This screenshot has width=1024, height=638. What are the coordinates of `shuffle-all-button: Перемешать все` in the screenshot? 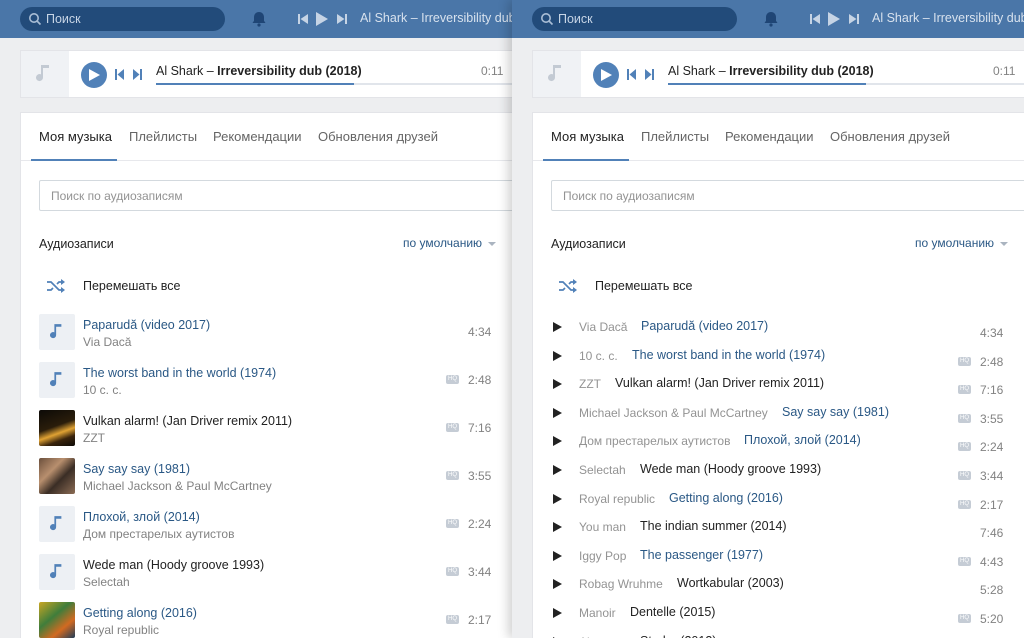 It's located at (644, 286).